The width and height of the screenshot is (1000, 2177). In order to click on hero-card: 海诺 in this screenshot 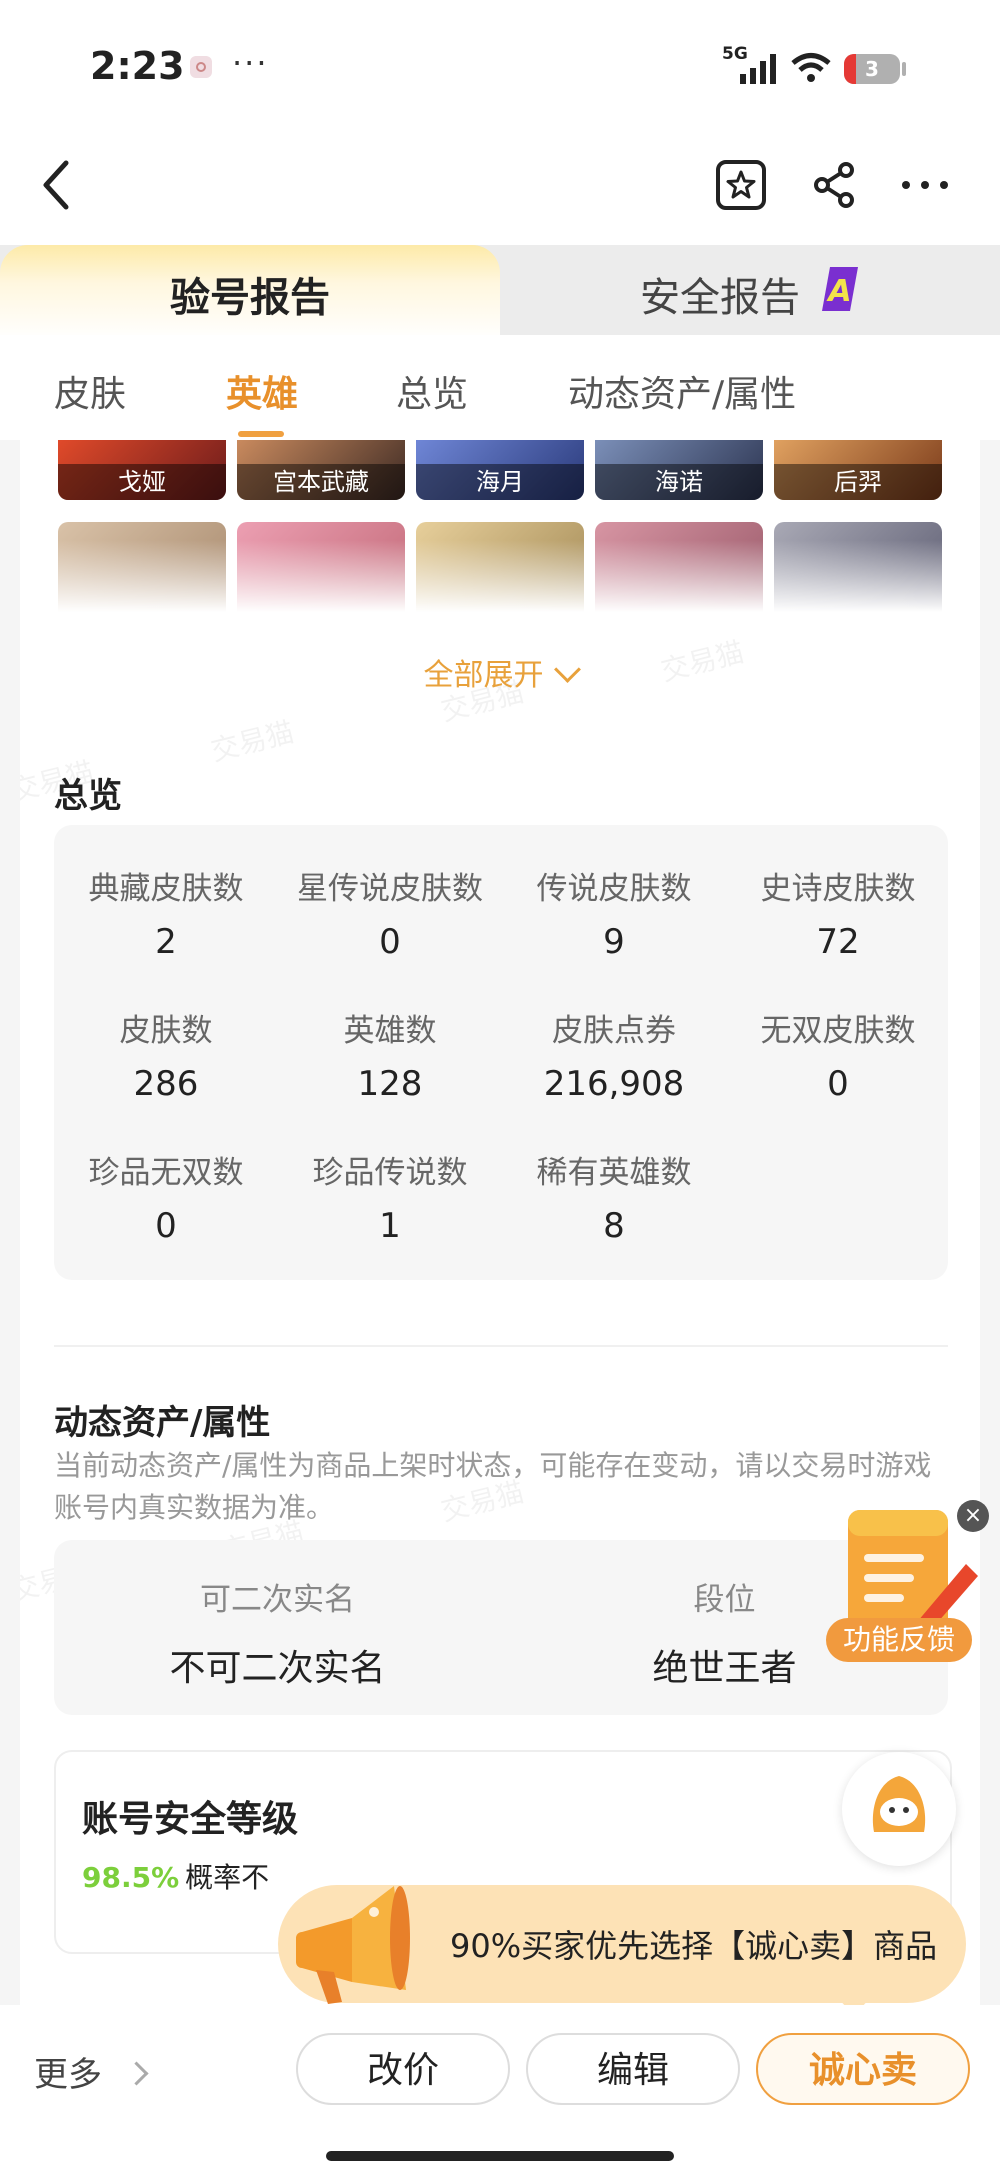, I will do `click(679, 470)`.